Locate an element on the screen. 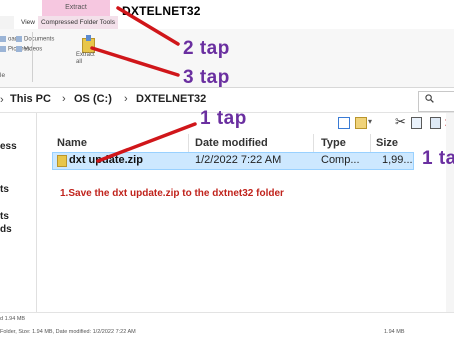 This screenshot has width=454, height=342. status-total-size: 1.94 MB is located at coordinates (394, 332).